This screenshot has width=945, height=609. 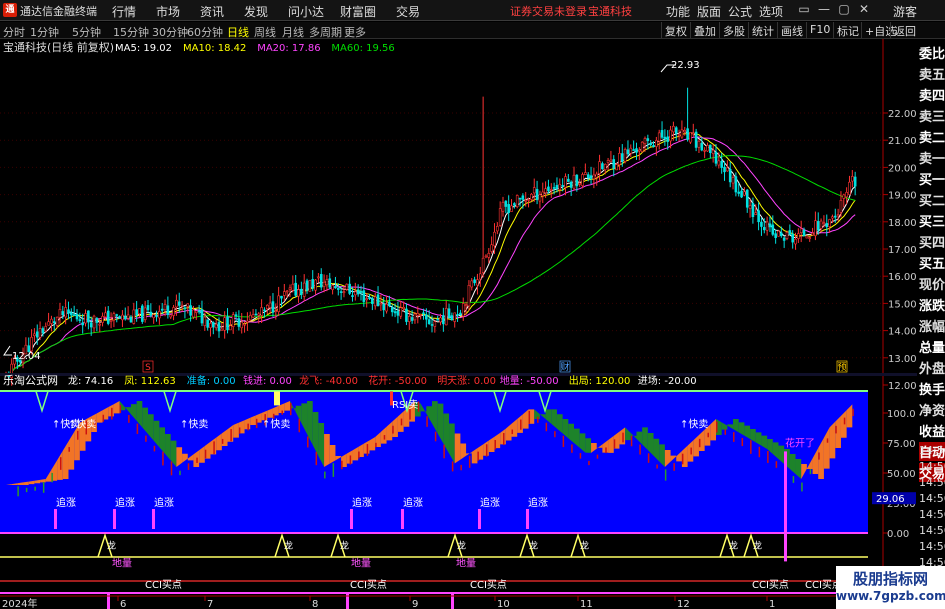 What do you see at coordinates (14, 32) in the screenshot?
I see `period-intraday: 分时` at bounding box center [14, 32].